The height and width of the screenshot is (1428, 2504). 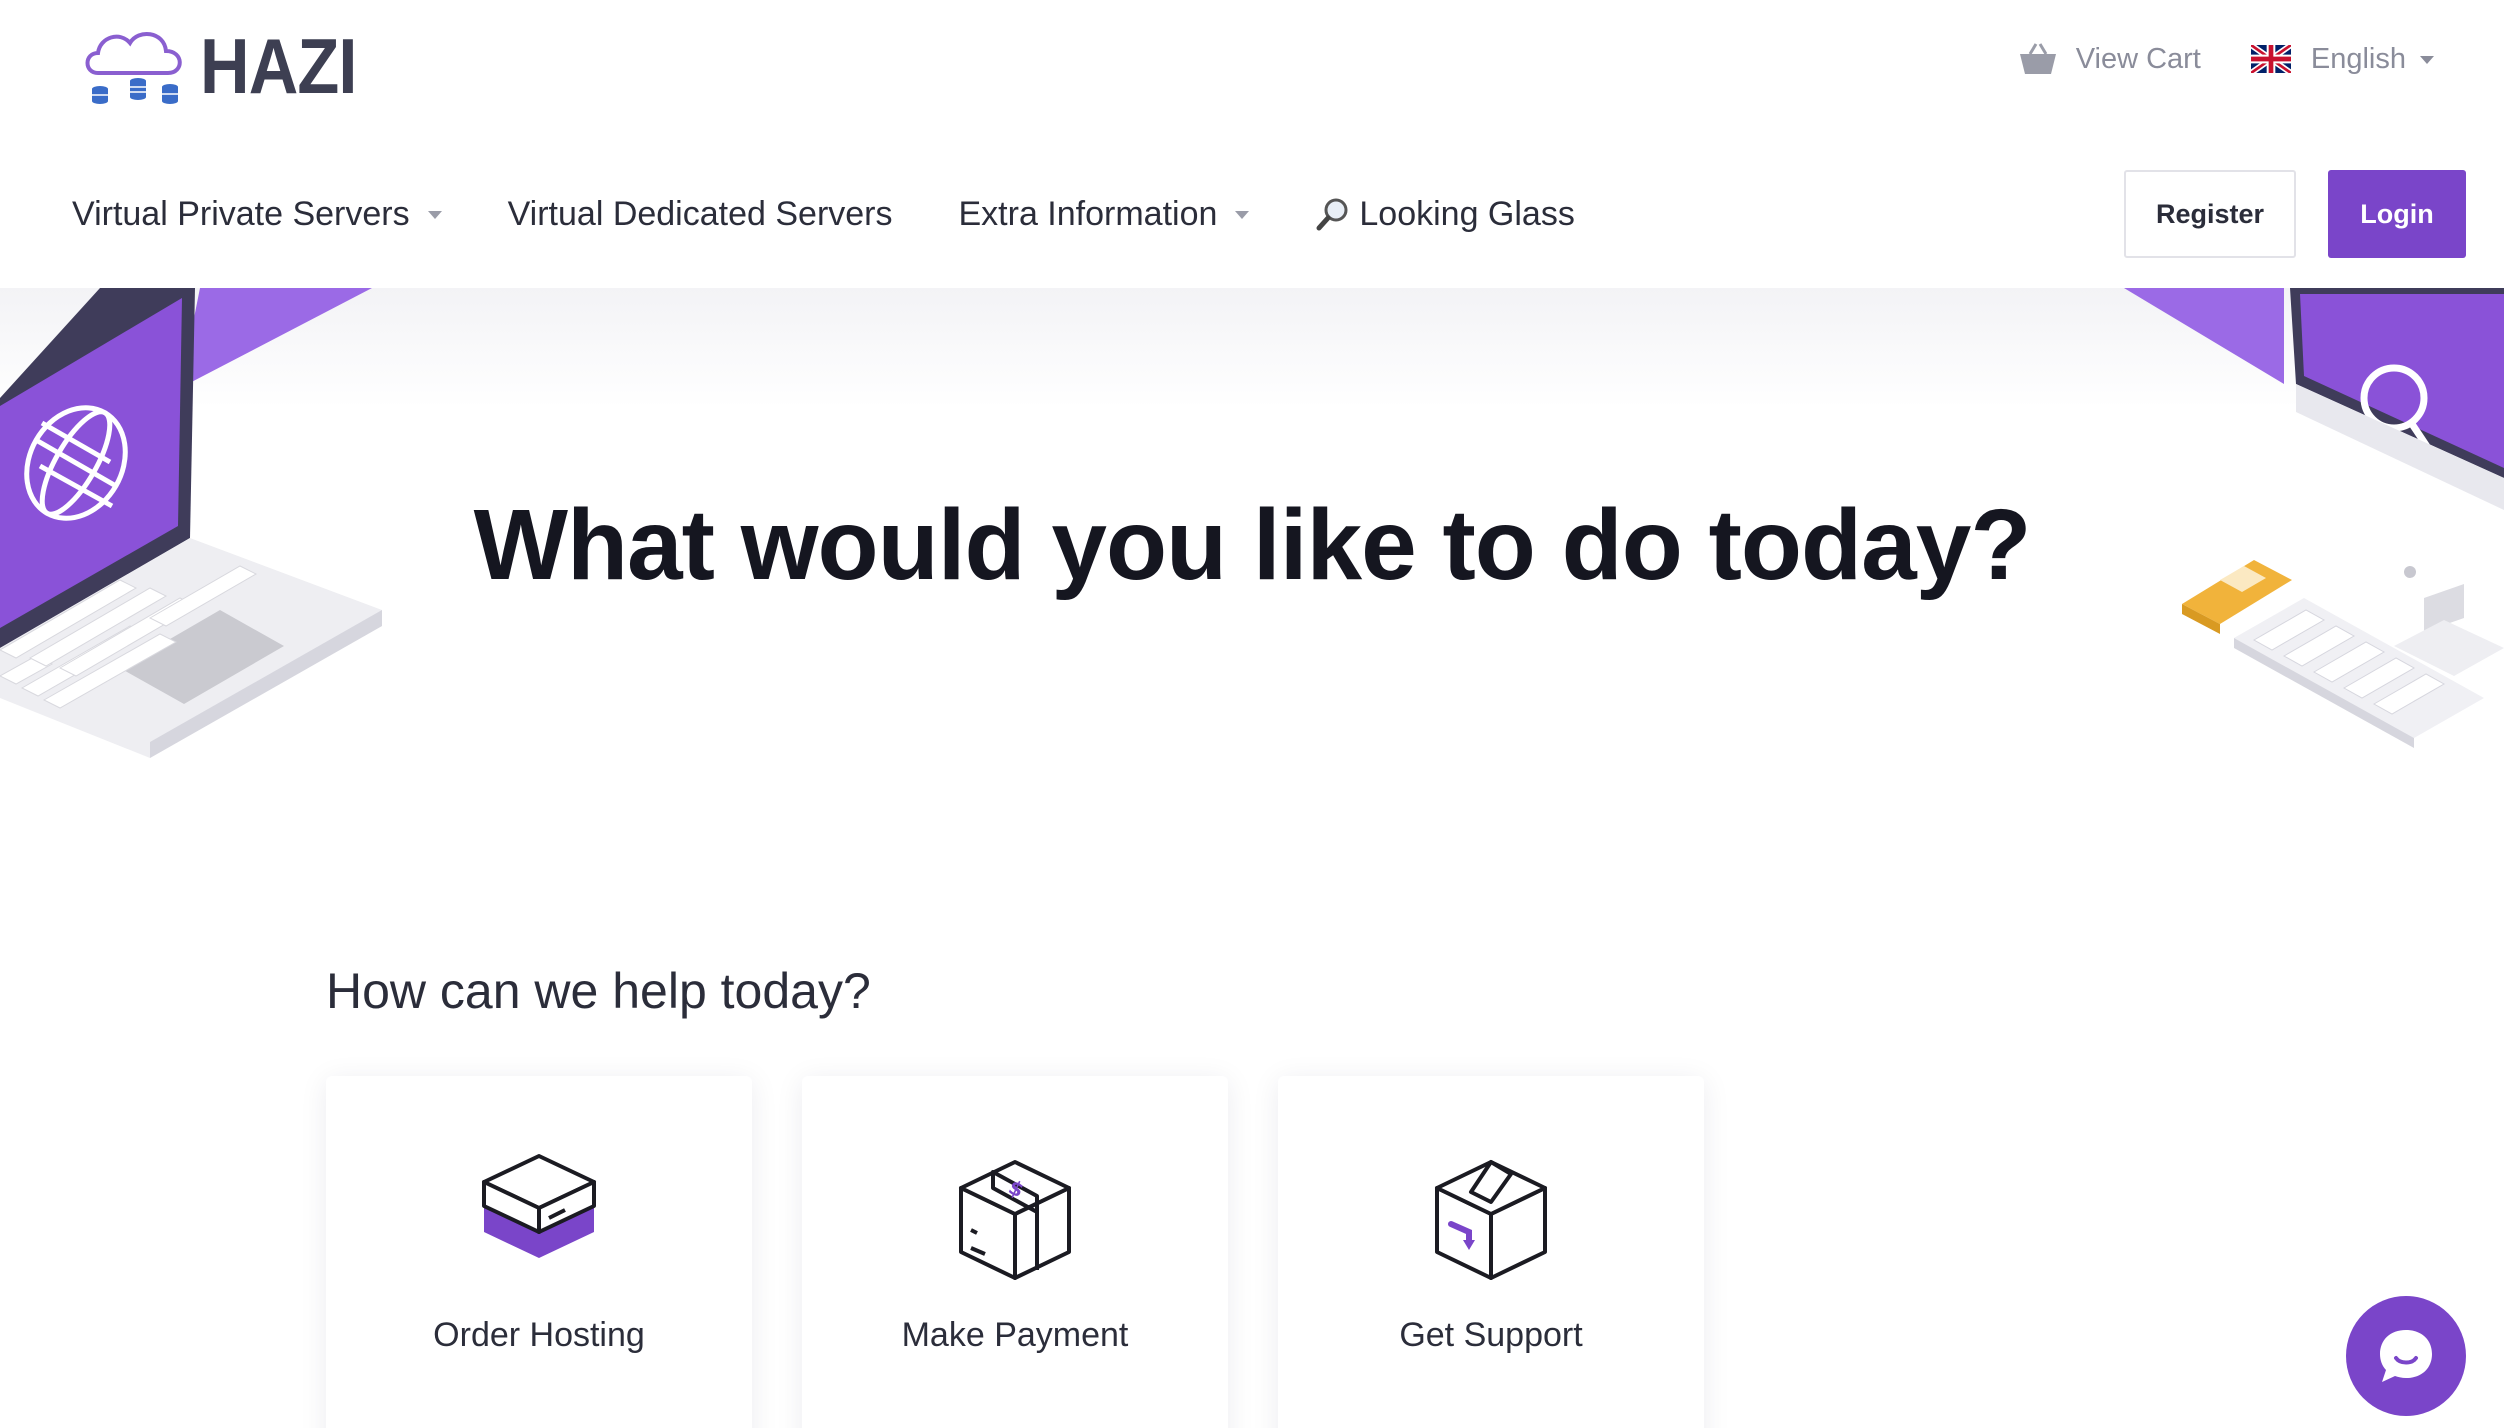 What do you see at coordinates (2037, 58) in the screenshot?
I see `basket-icon` at bounding box center [2037, 58].